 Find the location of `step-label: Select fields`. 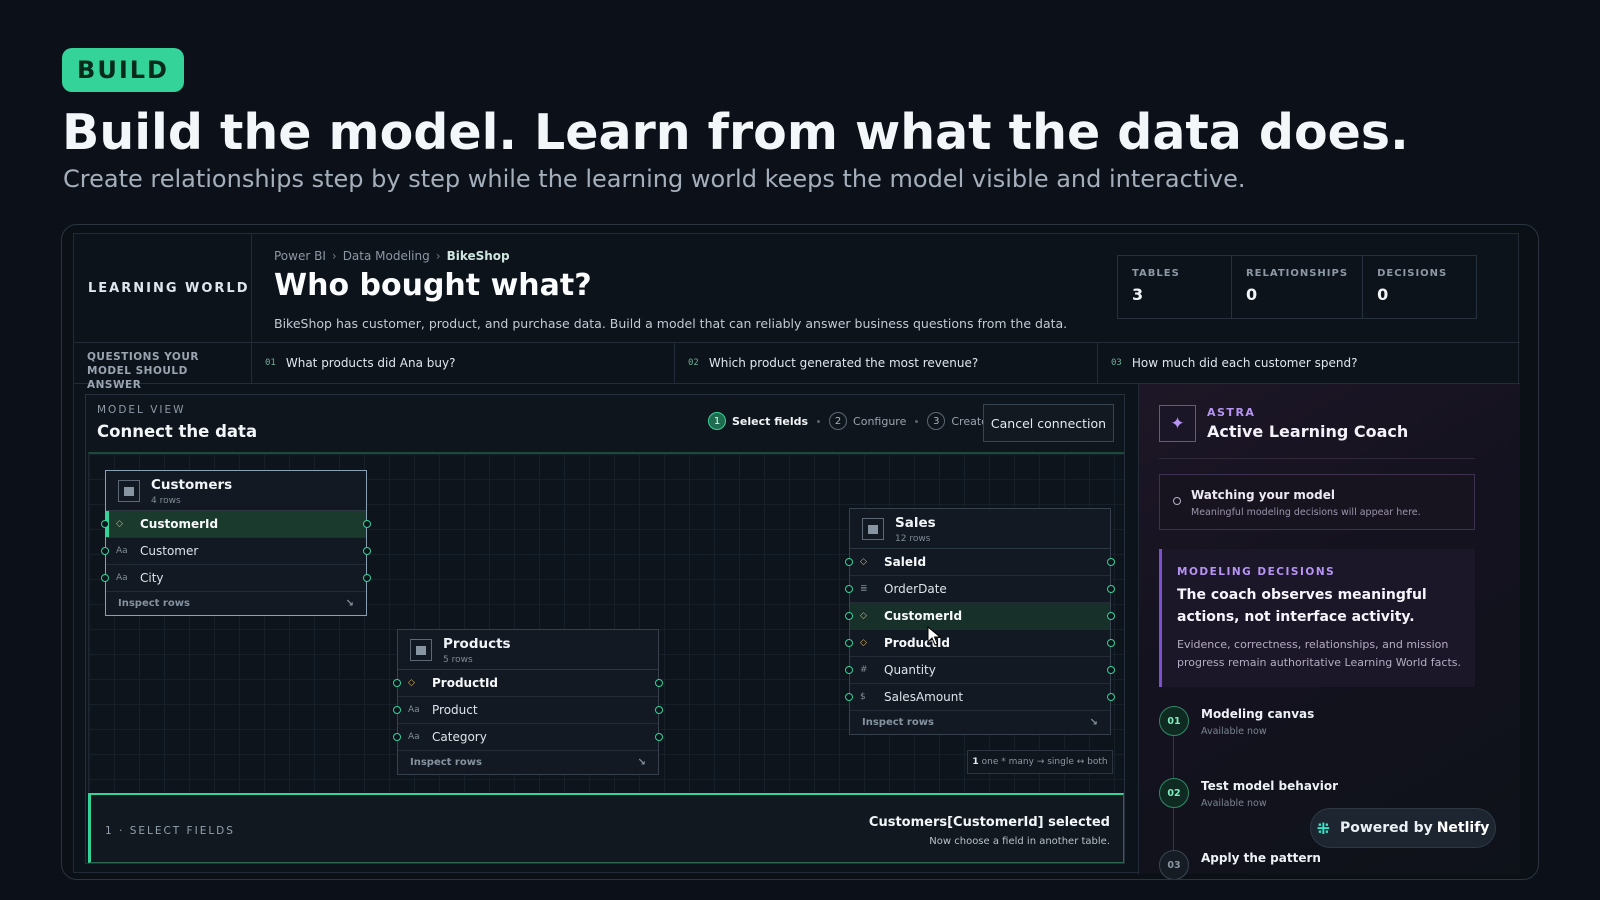

step-label: Select fields is located at coordinates (770, 421).